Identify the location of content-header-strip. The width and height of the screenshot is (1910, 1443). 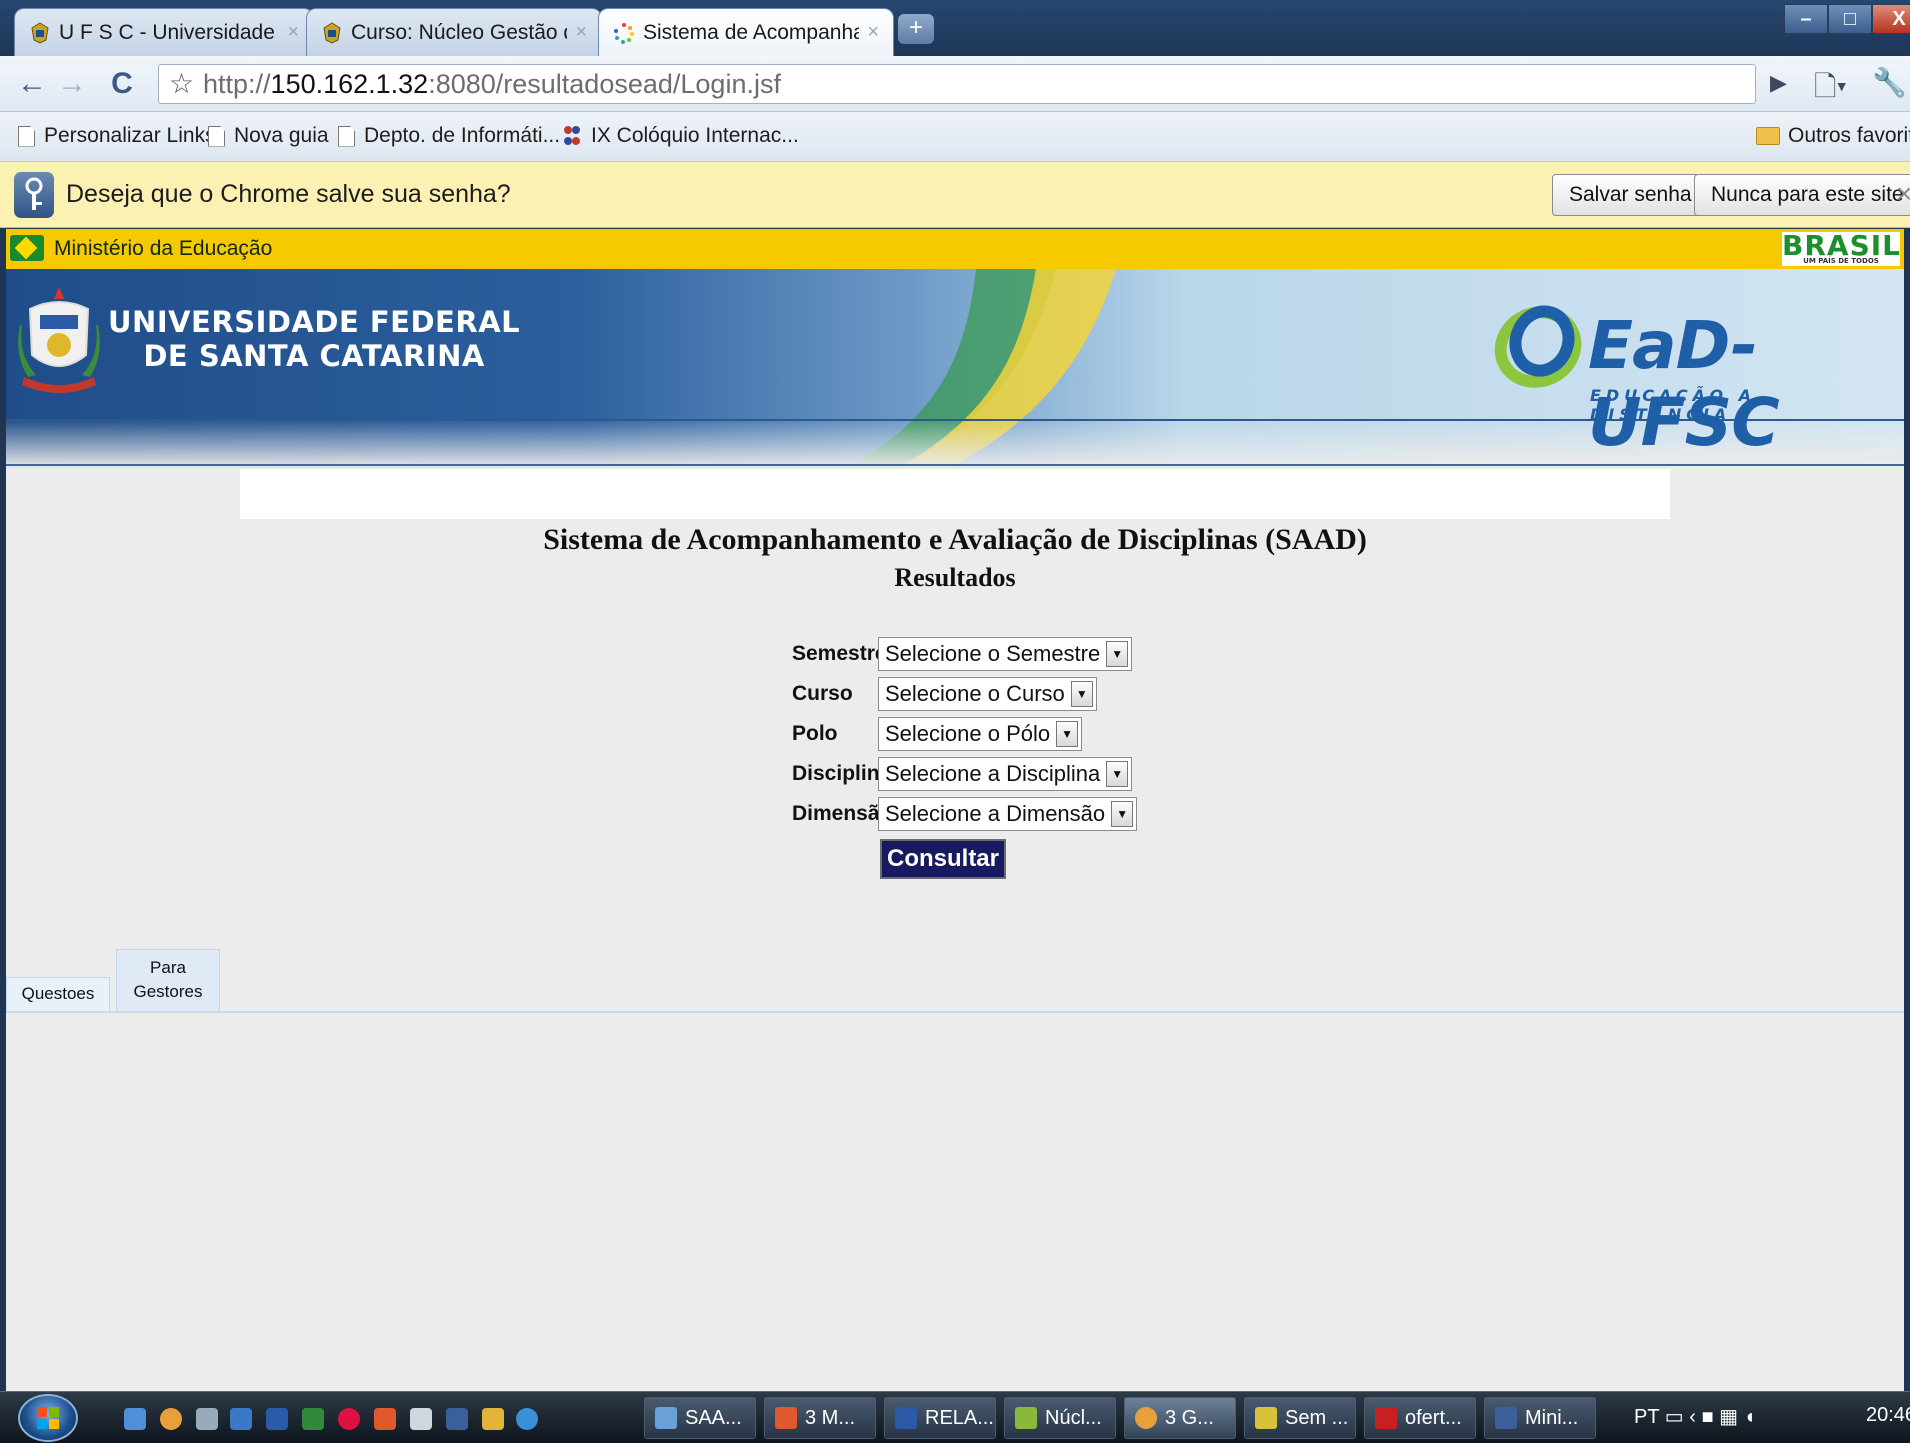
(955, 494).